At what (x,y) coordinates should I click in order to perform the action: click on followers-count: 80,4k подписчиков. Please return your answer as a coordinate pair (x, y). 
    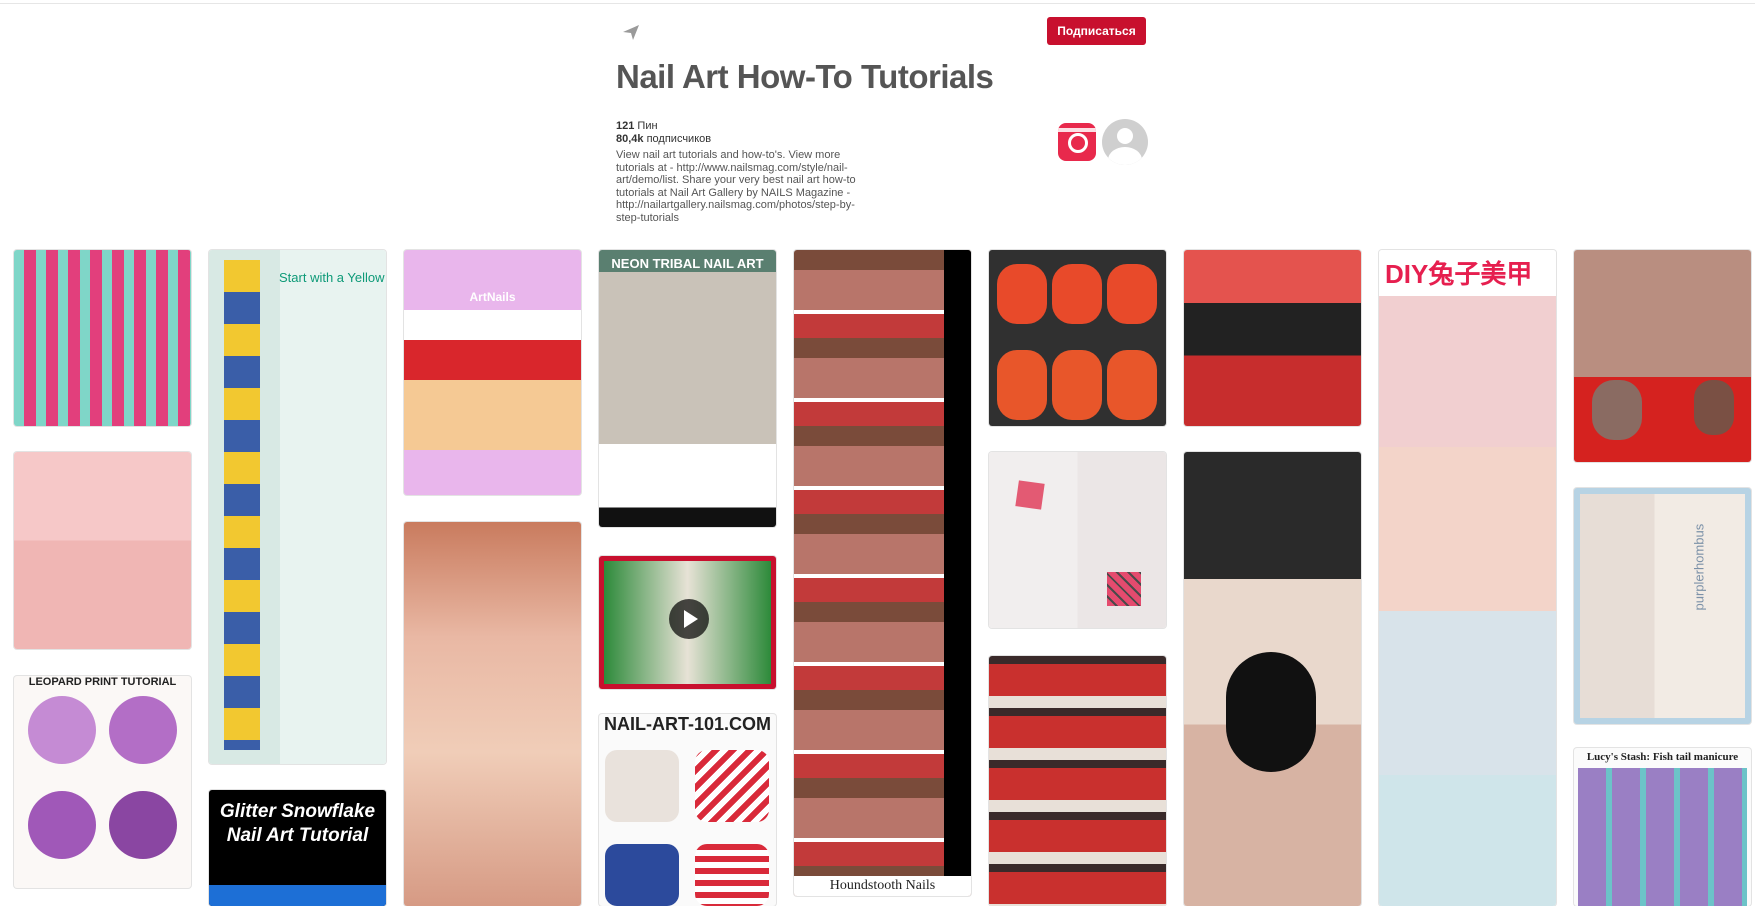
    Looking at the image, I should click on (663, 139).